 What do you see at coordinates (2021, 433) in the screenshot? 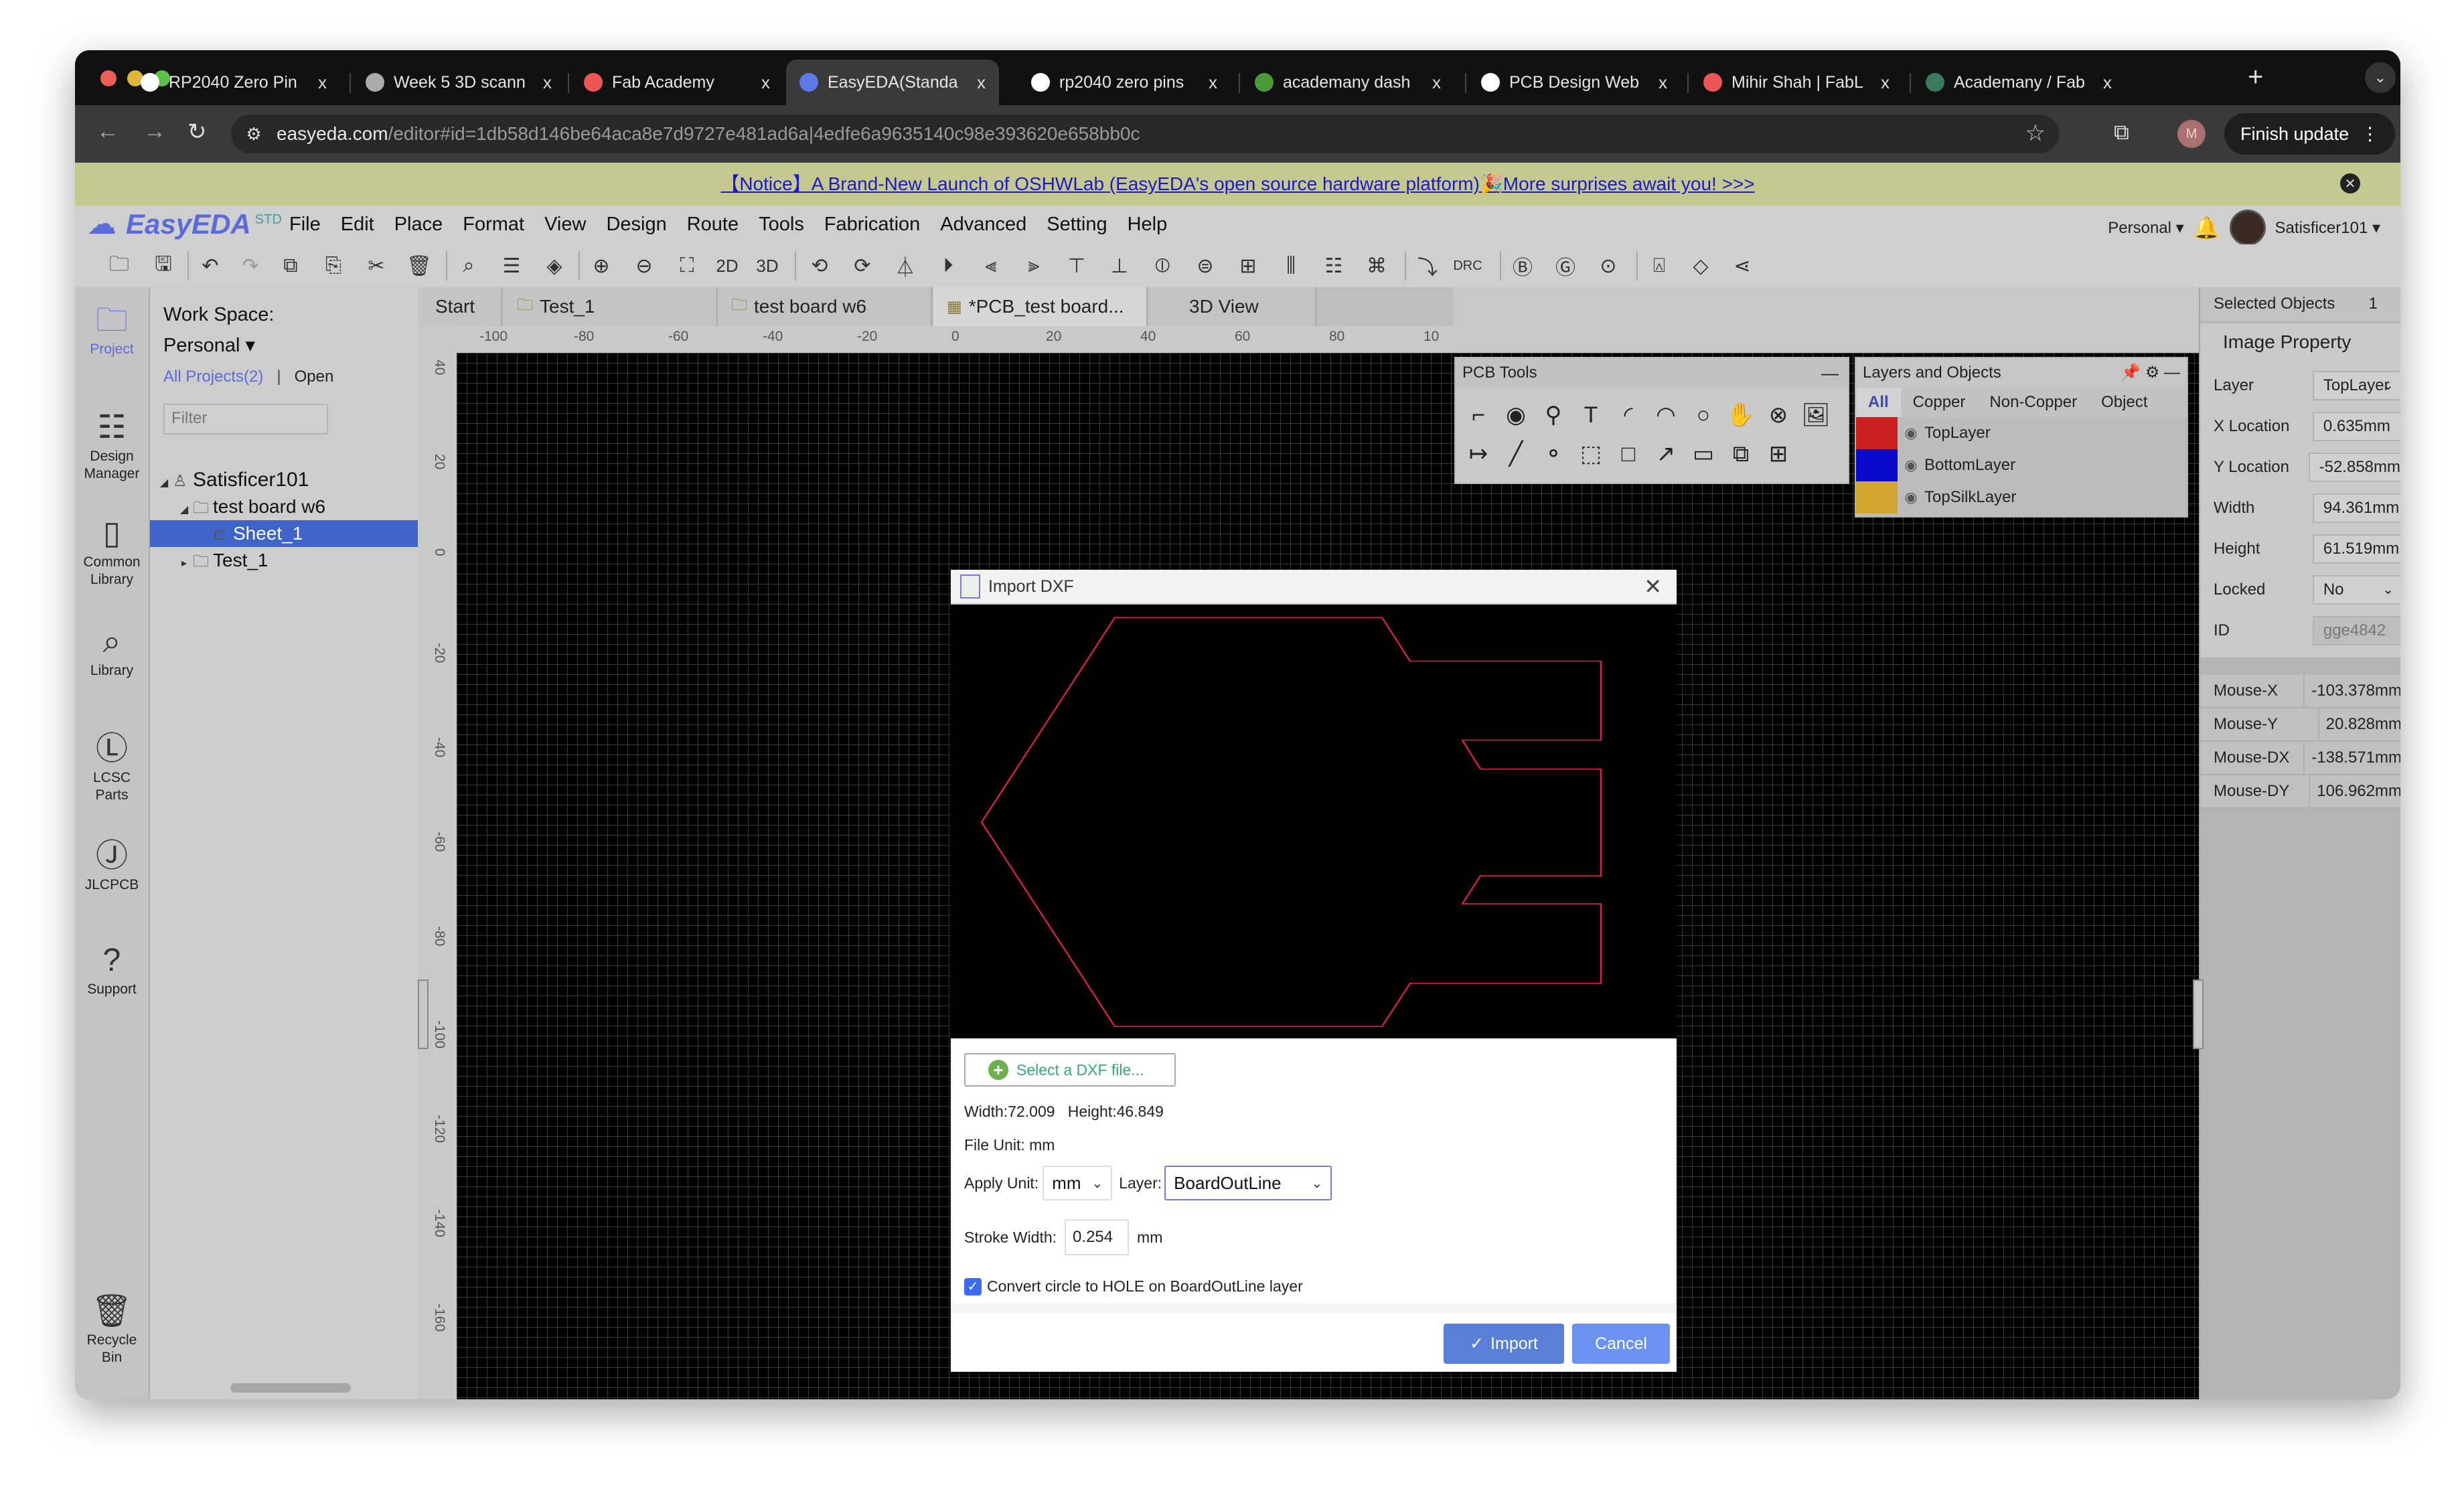
I see `layer-row: ◉ TopLayer` at bounding box center [2021, 433].